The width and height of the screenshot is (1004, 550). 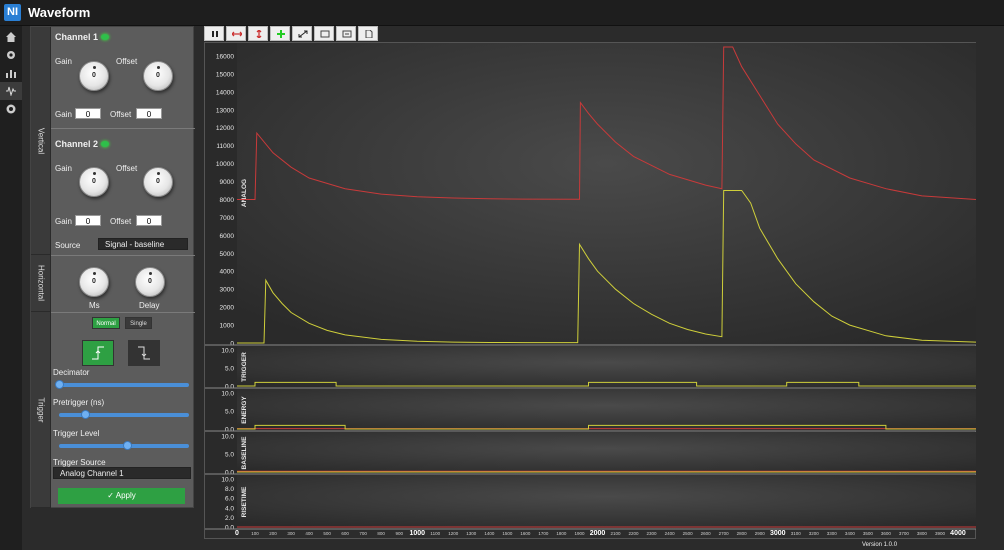 What do you see at coordinates (149, 113) in the screenshot?
I see `channel1-offset-input: 0` at bounding box center [149, 113].